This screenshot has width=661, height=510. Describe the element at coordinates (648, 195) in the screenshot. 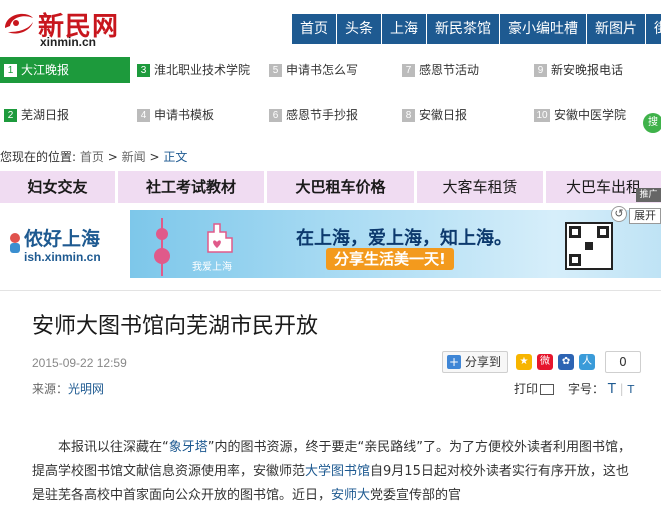

I see `ad-promo-tag: 推广` at that location.